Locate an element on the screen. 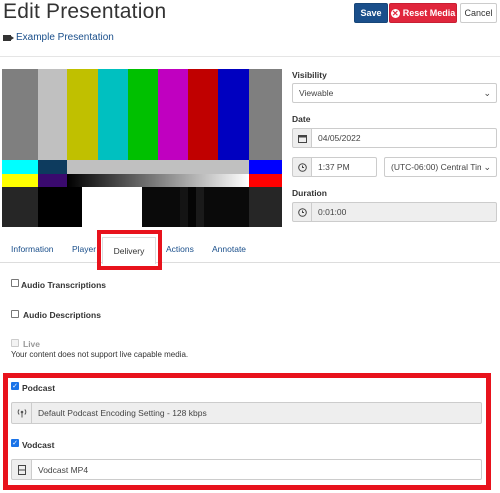  visibility-value: Viewable is located at coordinates (316, 93).